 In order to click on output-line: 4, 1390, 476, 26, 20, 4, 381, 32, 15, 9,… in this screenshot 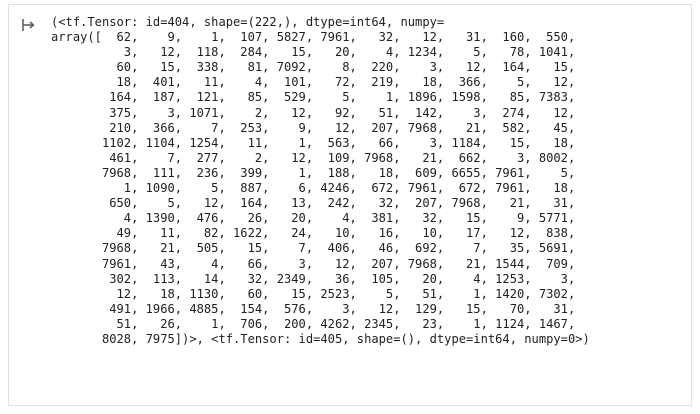, I will do `click(313, 218)`.